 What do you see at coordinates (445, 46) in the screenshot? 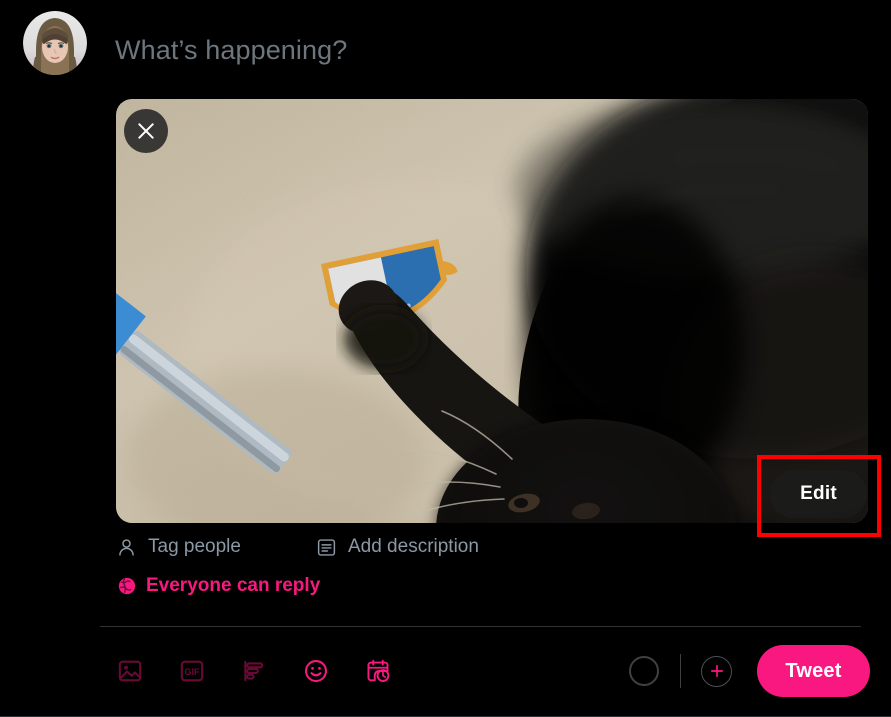
I see `composer-header: What’s happening?` at bounding box center [445, 46].